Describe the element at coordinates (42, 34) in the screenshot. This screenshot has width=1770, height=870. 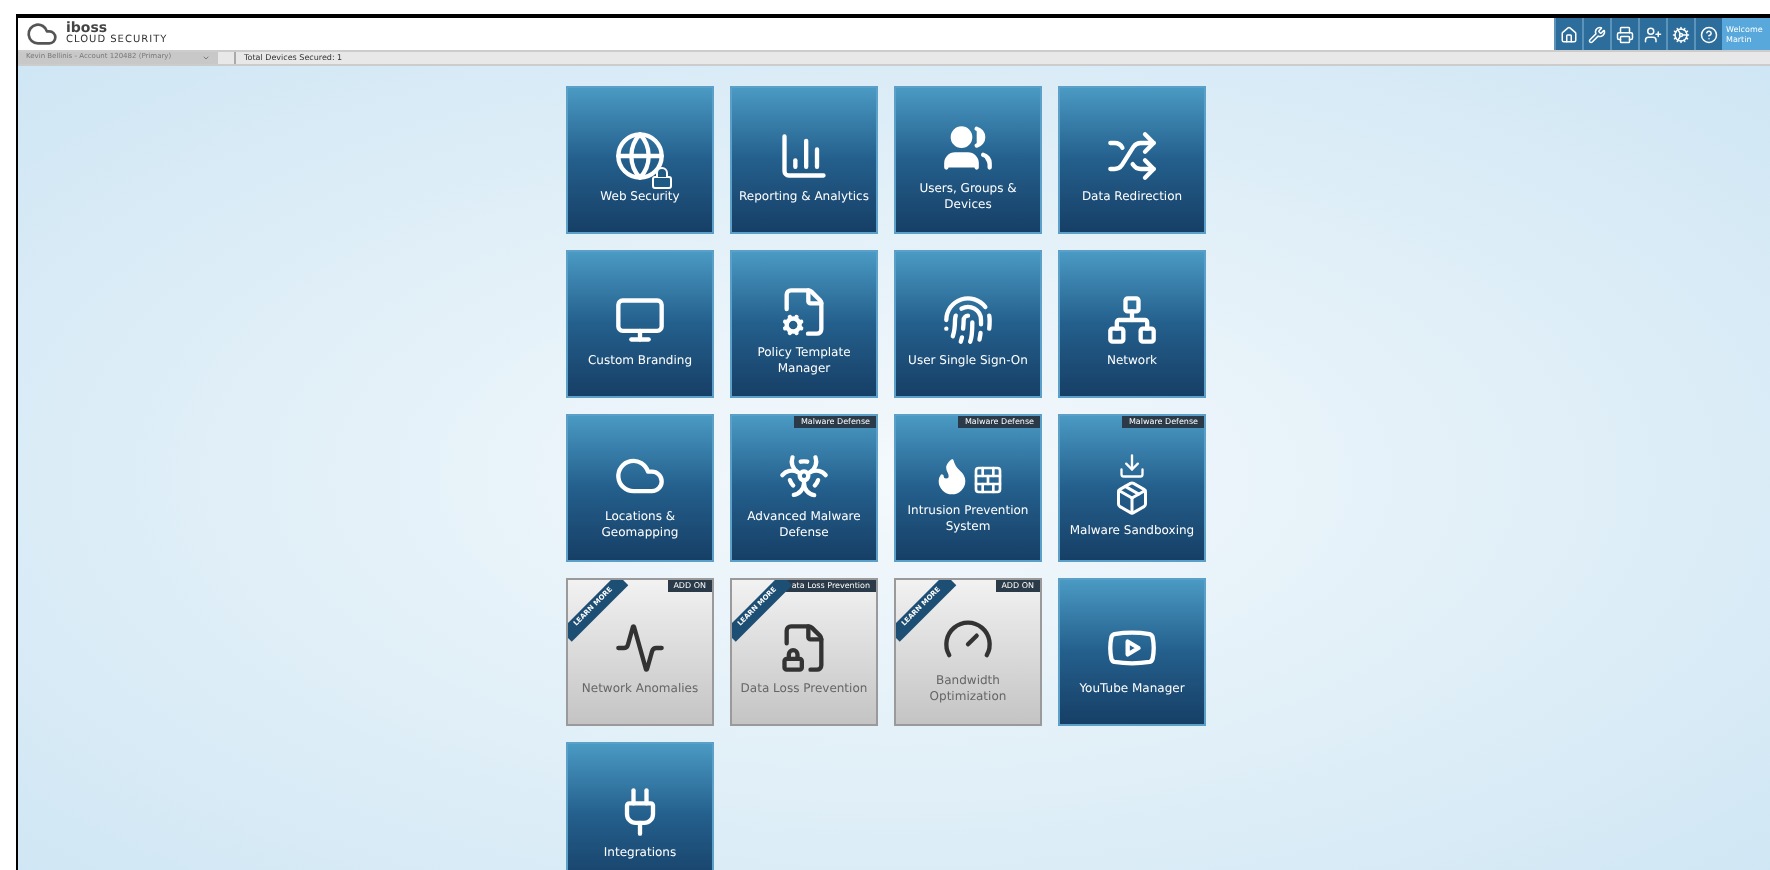
I see `cloud-logo-icon` at that location.